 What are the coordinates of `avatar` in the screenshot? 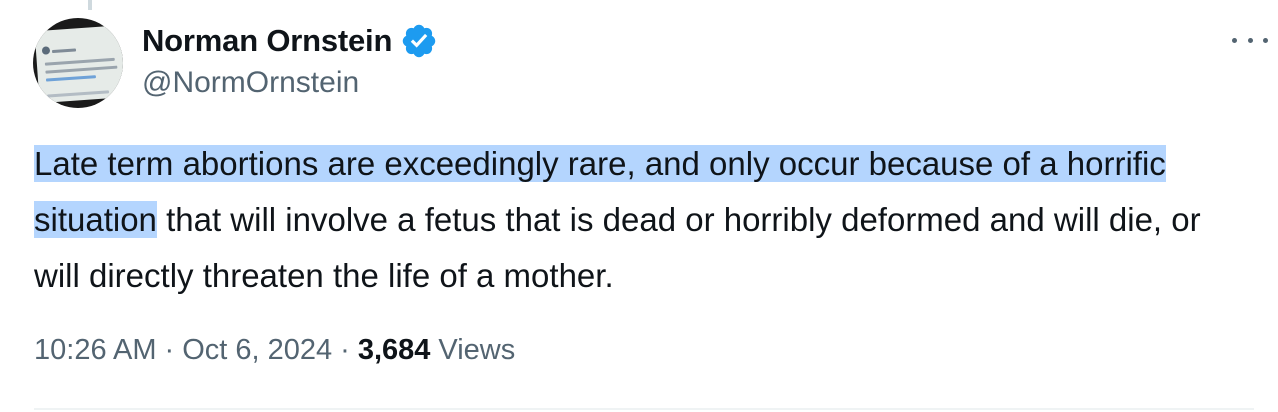 It's located at (78, 63).